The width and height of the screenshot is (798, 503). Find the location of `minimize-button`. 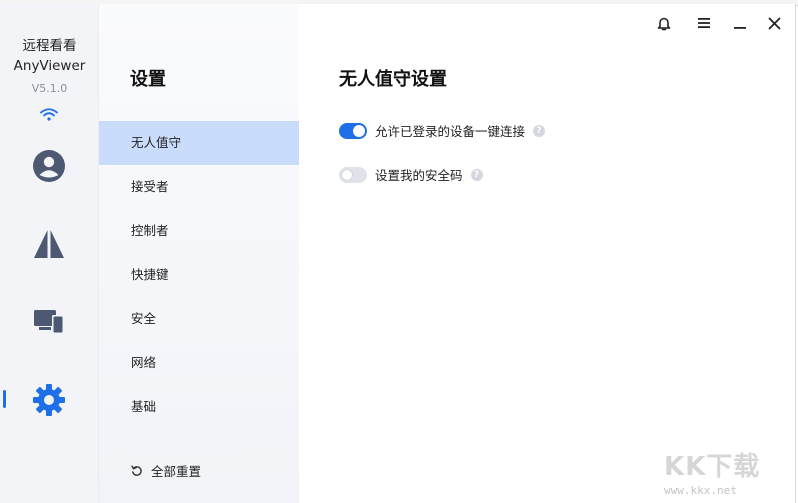

minimize-button is located at coordinates (740, 23).